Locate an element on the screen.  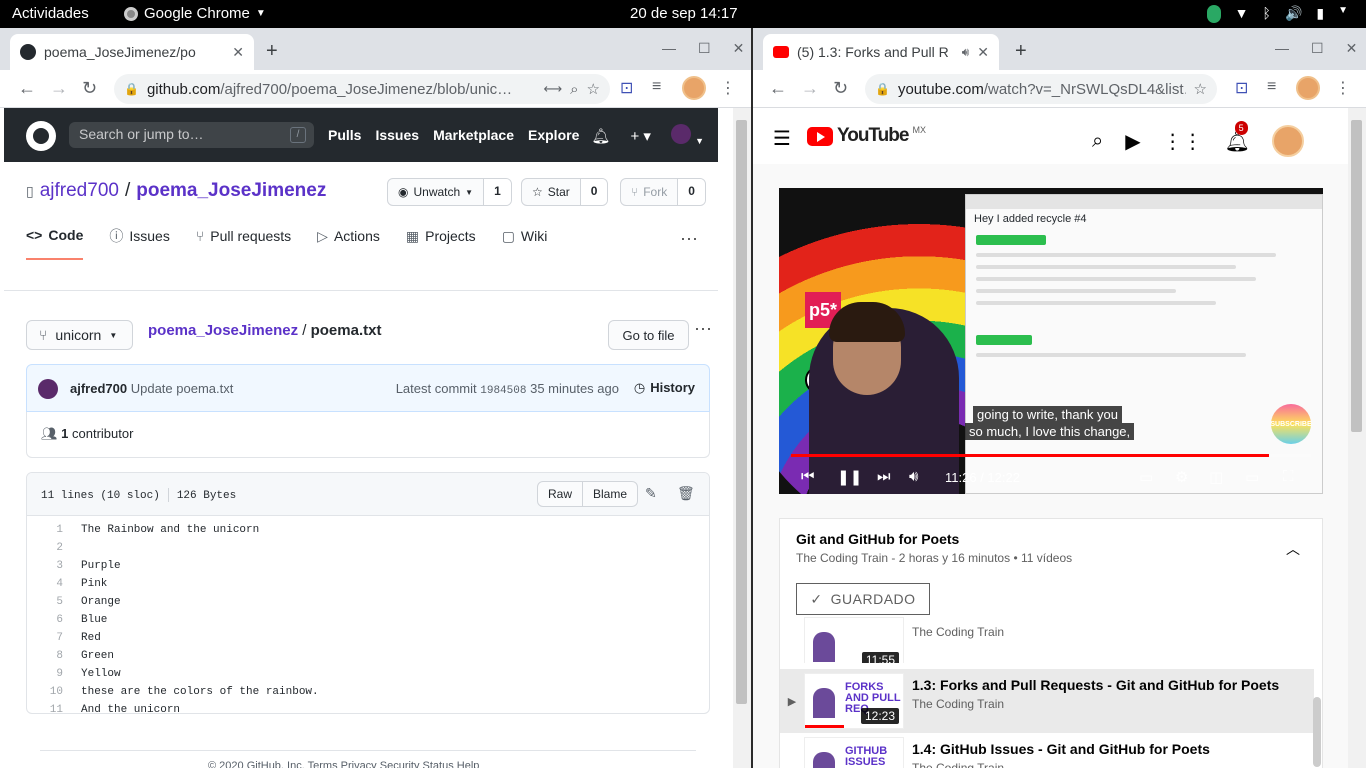
create-new-plus-icon: + ▾ is located at coordinates (640, 136).